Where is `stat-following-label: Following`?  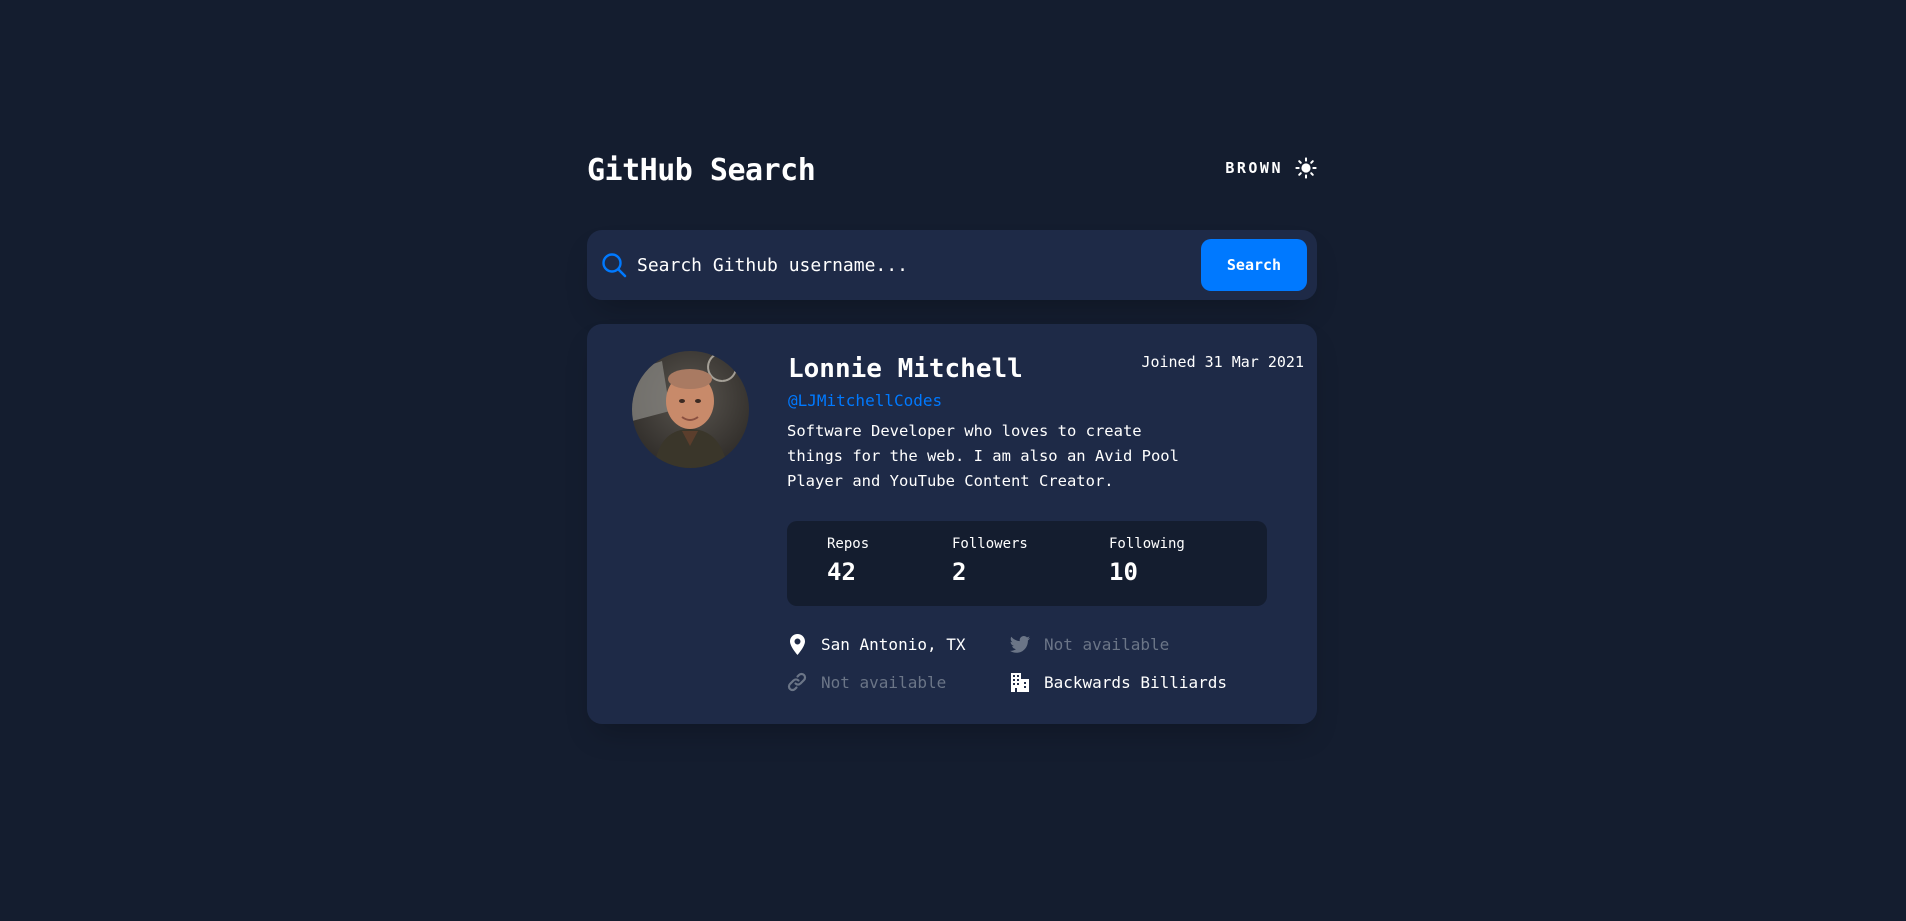 stat-following-label: Following is located at coordinates (1147, 544).